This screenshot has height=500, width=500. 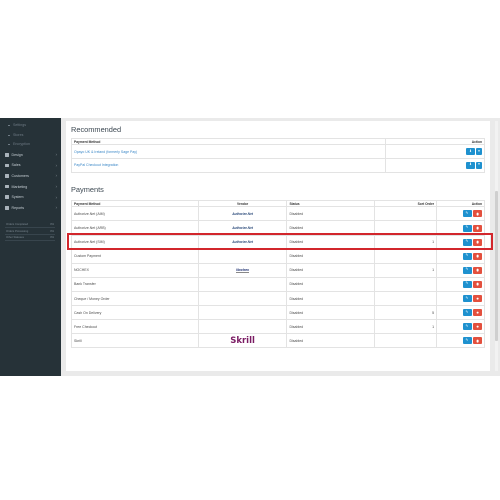 I want to click on caret-down-icon: ▾, so click(x=479, y=164).